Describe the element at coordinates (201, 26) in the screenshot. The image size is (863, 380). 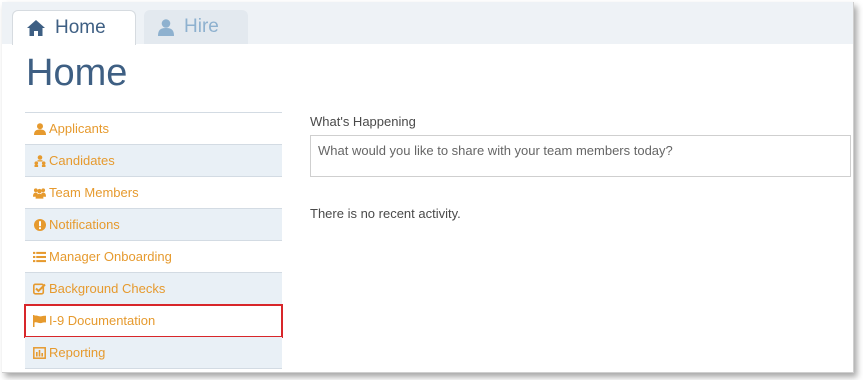
I see `tab-hire-label: Hire` at that location.